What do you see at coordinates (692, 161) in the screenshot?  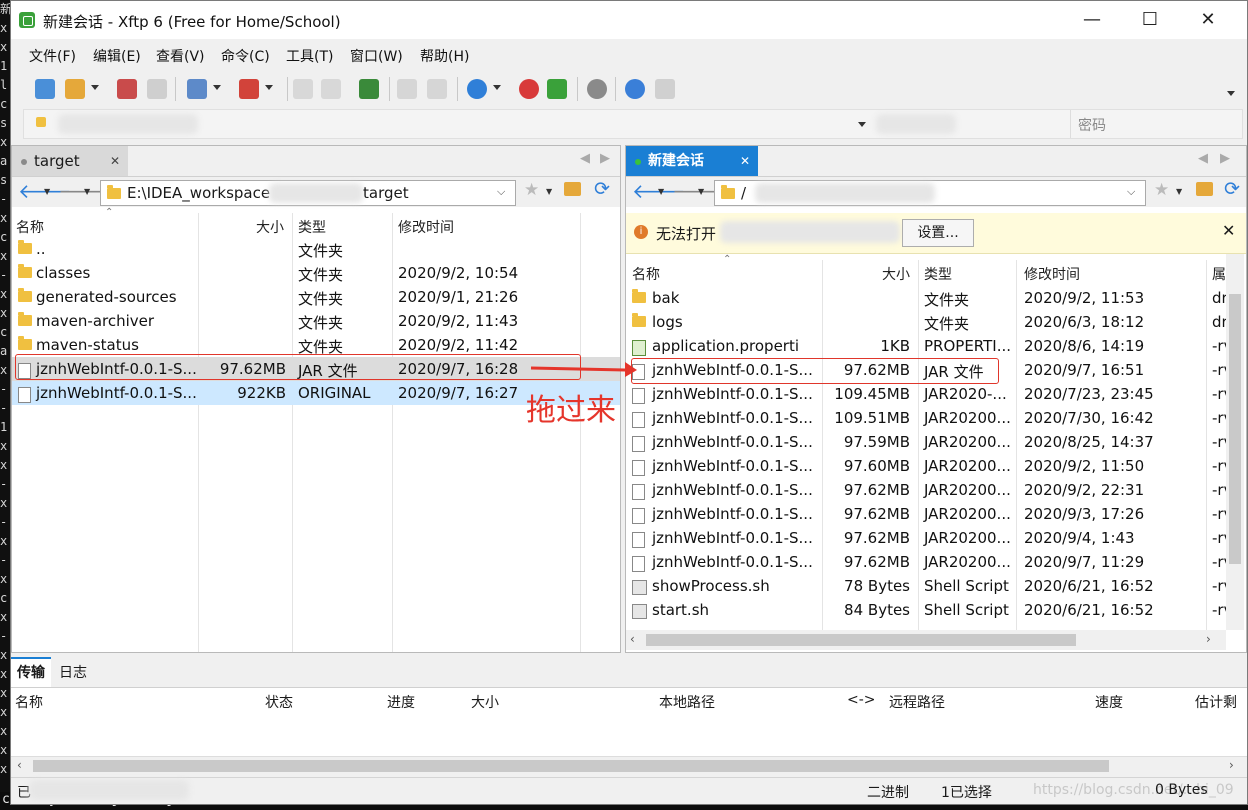 I see `tab-new-session: 新建会话 ✕` at bounding box center [692, 161].